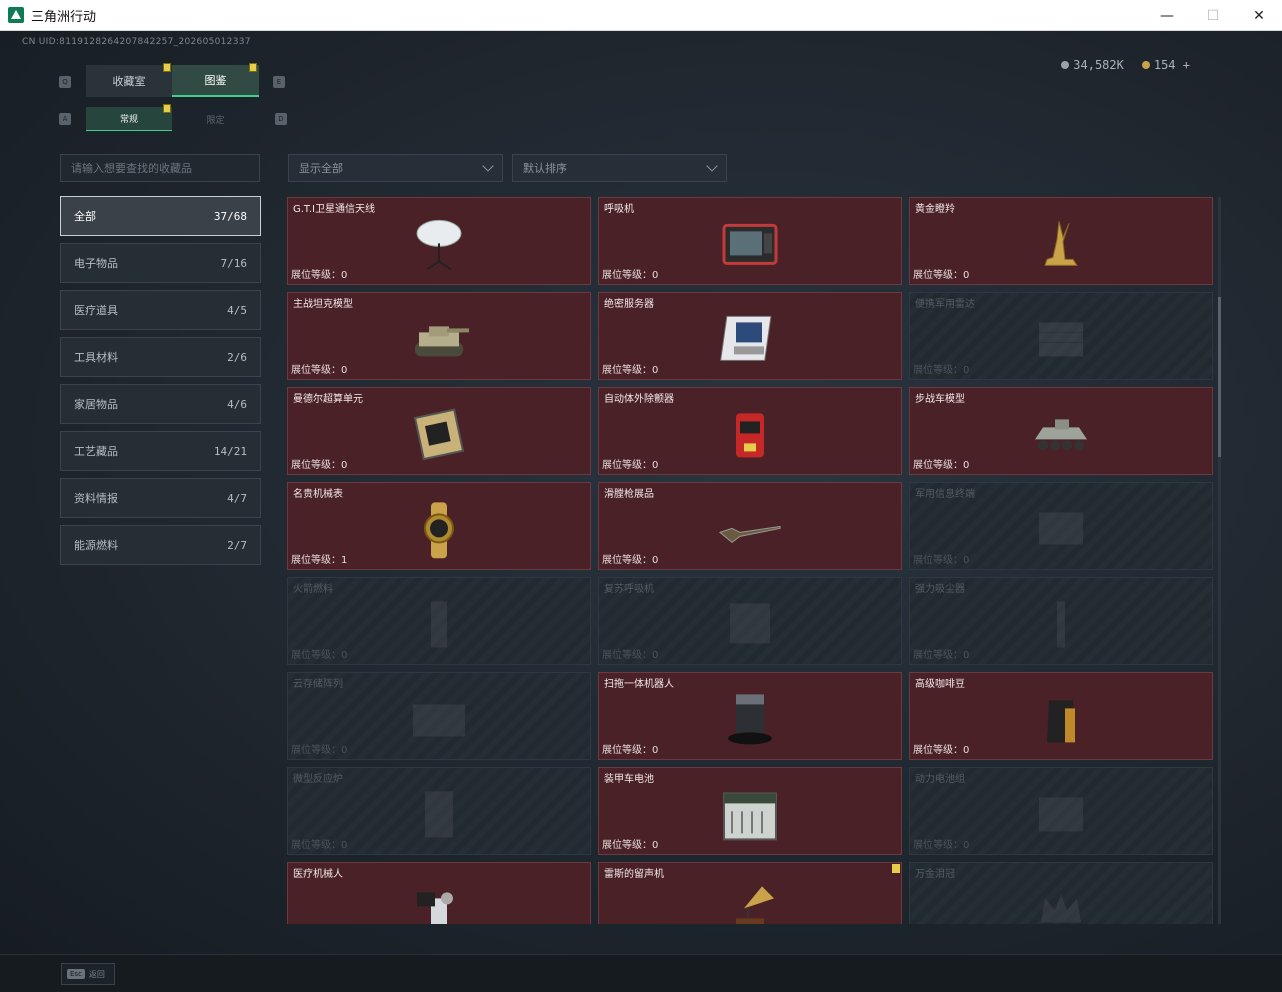 The height and width of the screenshot is (992, 1282). What do you see at coordinates (88, 974) in the screenshot?
I see `back-button: Esc 返回` at bounding box center [88, 974].